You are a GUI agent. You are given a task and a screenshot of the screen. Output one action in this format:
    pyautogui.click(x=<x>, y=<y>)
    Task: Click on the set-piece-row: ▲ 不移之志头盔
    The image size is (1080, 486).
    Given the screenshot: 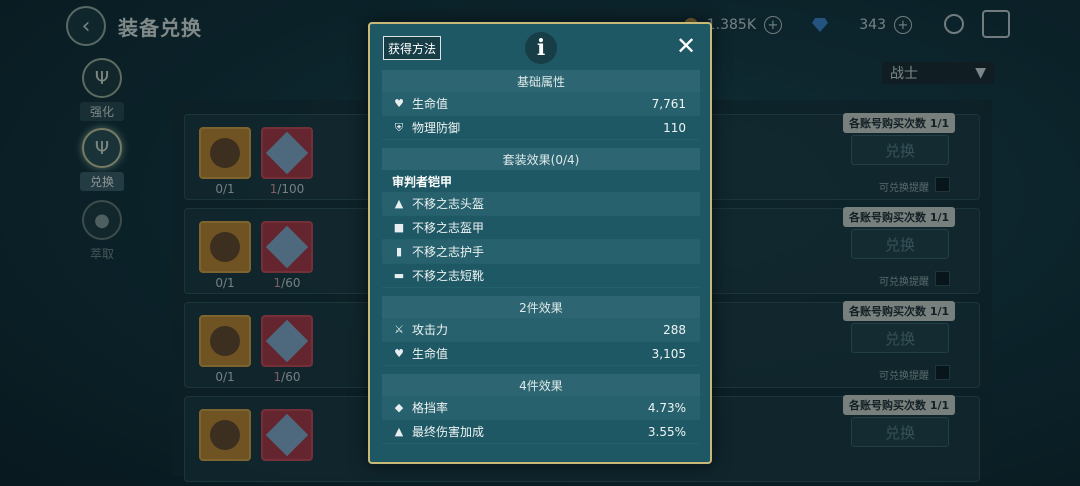 What is the action you would take?
    pyautogui.click(x=541, y=204)
    